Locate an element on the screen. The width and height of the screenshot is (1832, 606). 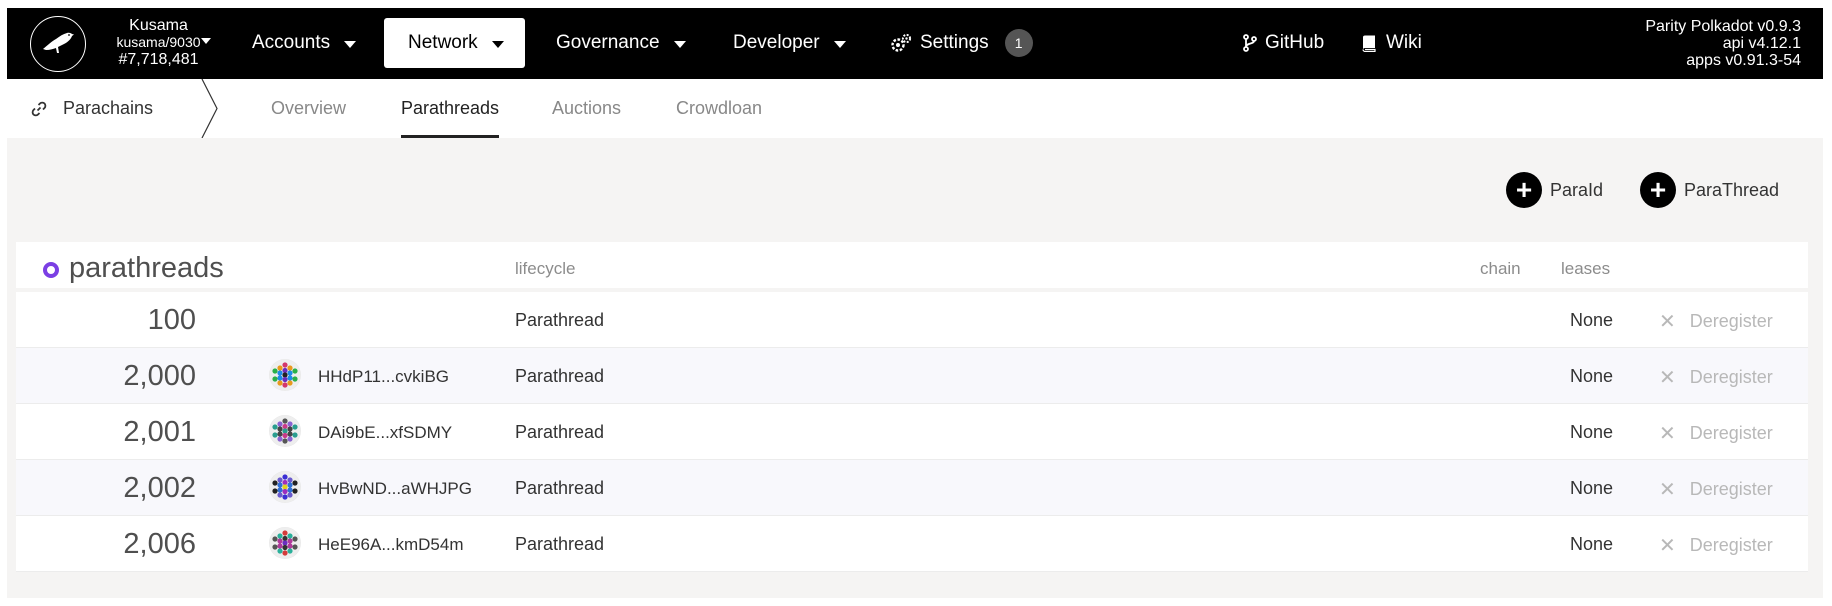
add-paraid-button: + ParaId is located at coordinates (1554, 190).